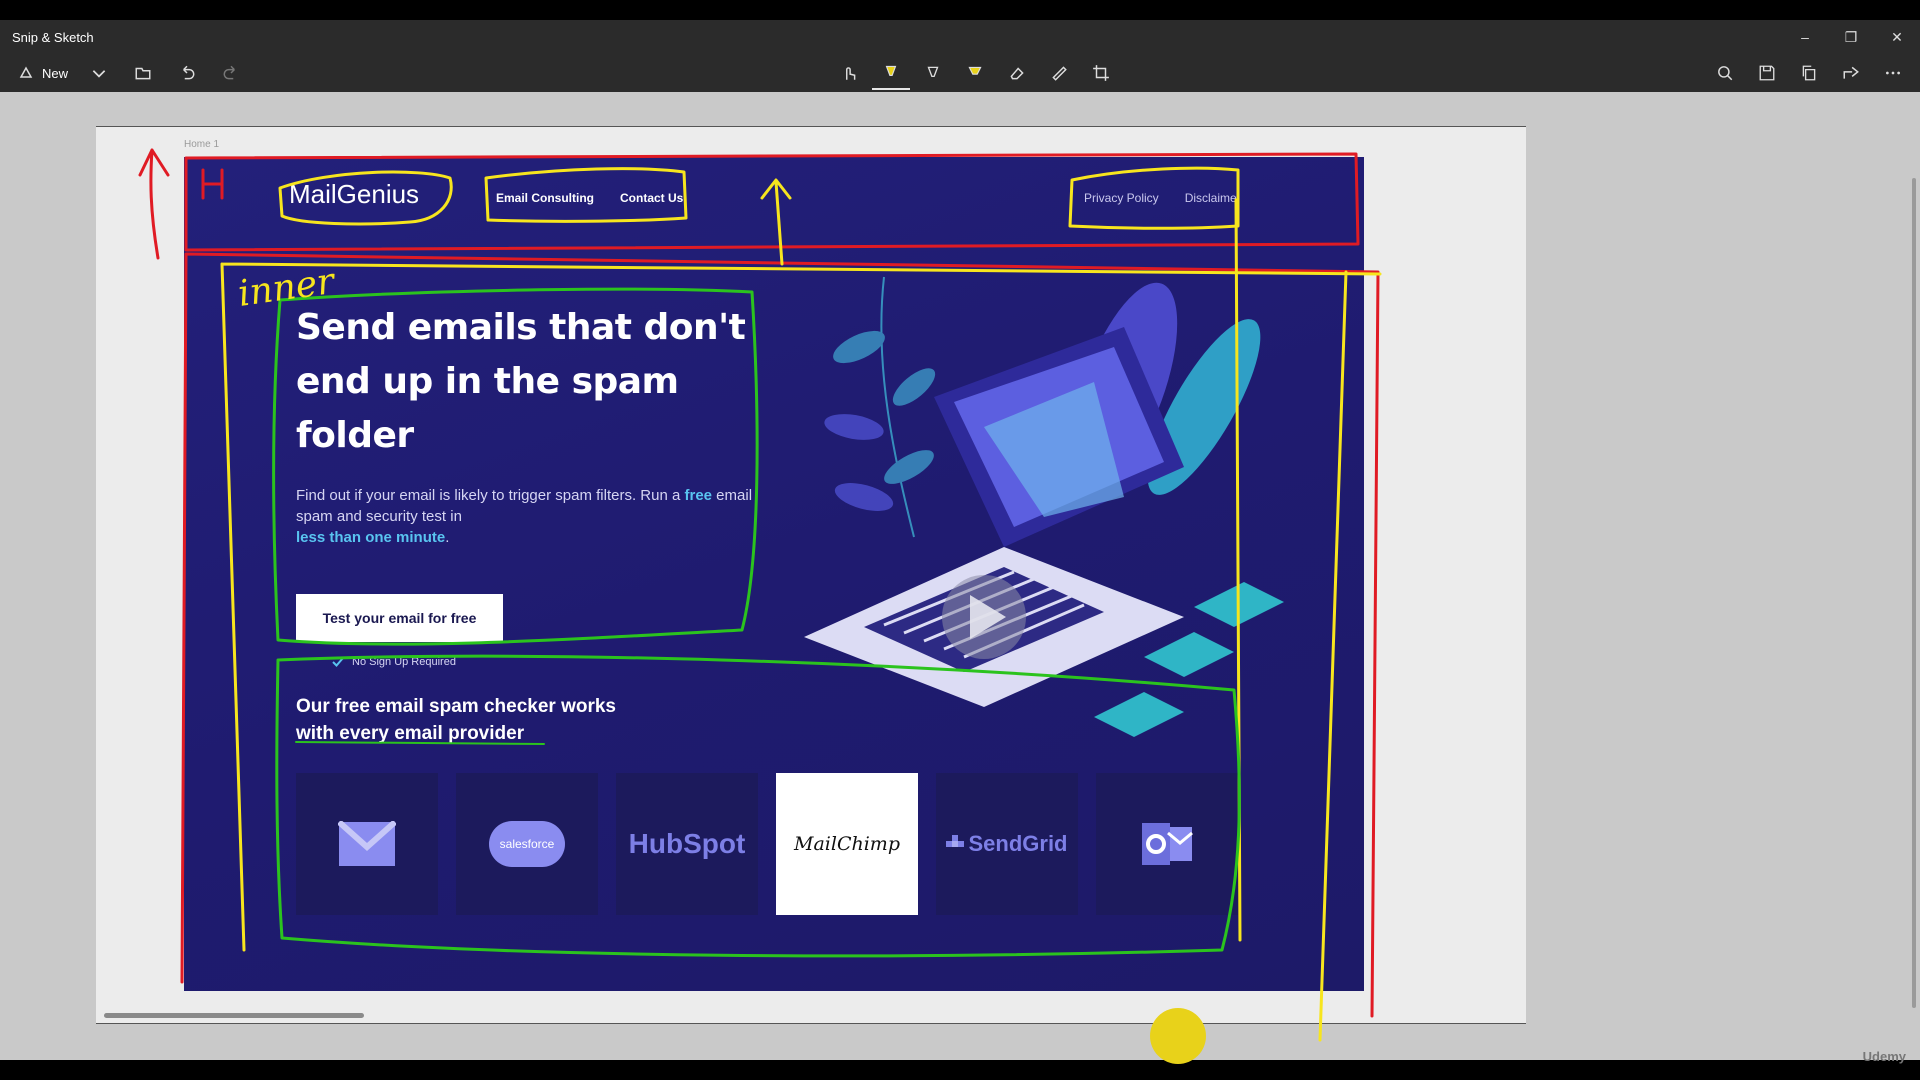 This screenshot has width=1920, height=1080. What do you see at coordinates (404, 662) in the screenshot?
I see `no-signup-text: No Sign Up Required` at bounding box center [404, 662].